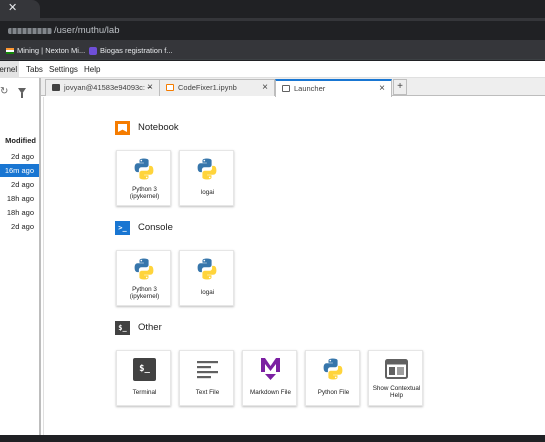  What do you see at coordinates (108, 87) in the screenshot?
I see `tab-label: jovyan@41583e94093c: ~` at bounding box center [108, 87].